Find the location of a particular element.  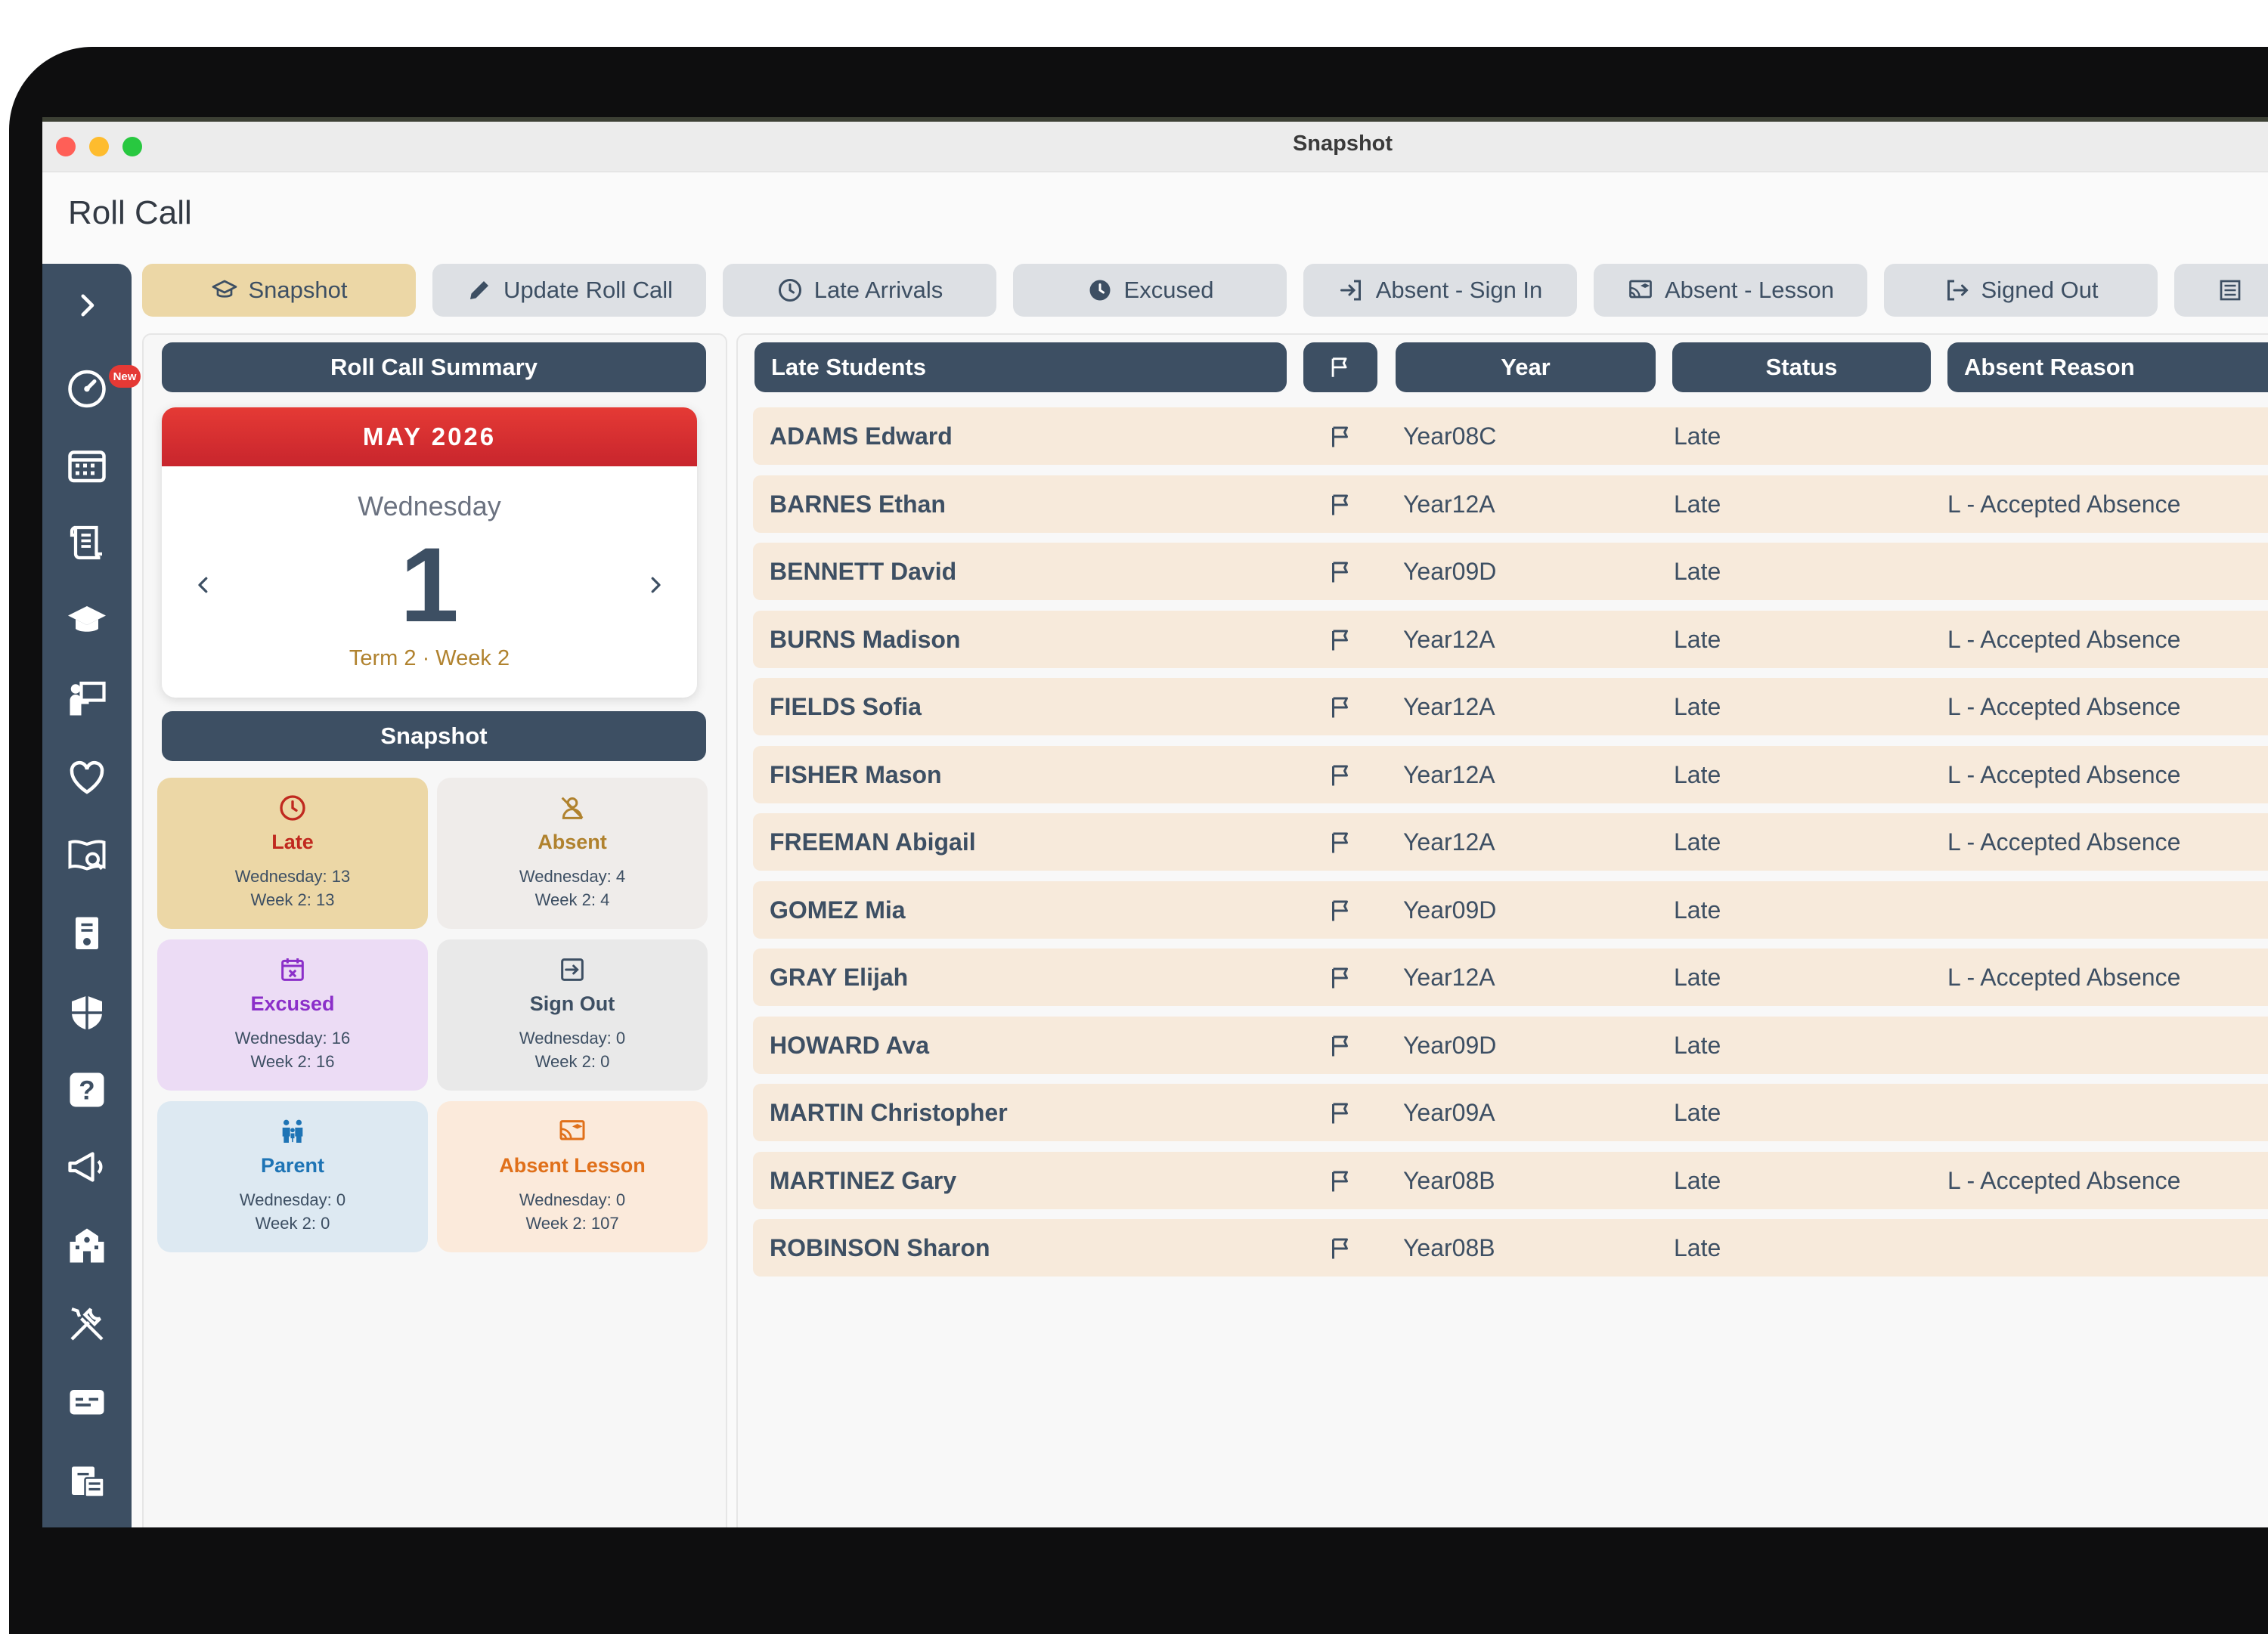

column-header-status: Status is located at coordinates (1801, 367).